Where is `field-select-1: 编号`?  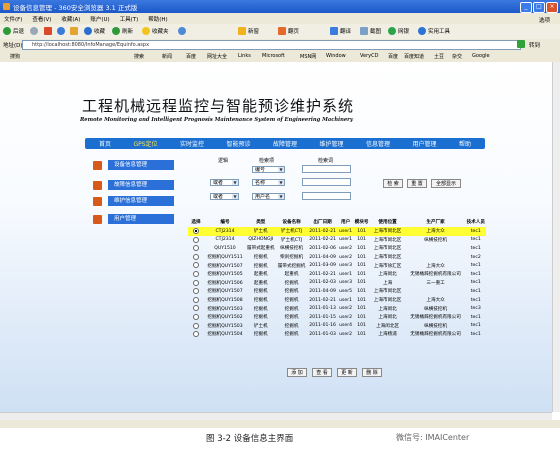
field-select-1: 编号 is located at coordinates (268, 169).